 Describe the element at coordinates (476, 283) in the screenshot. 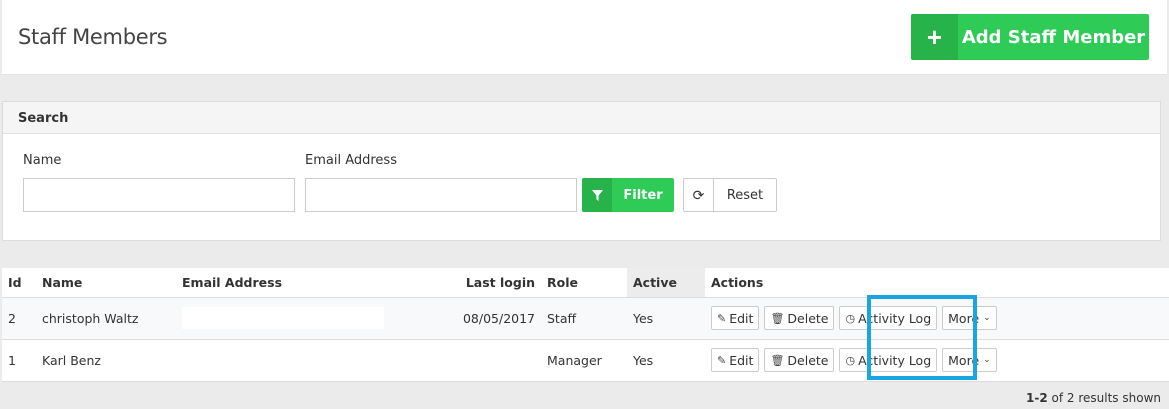

I see `column-header-last-login: Last login` at that location.